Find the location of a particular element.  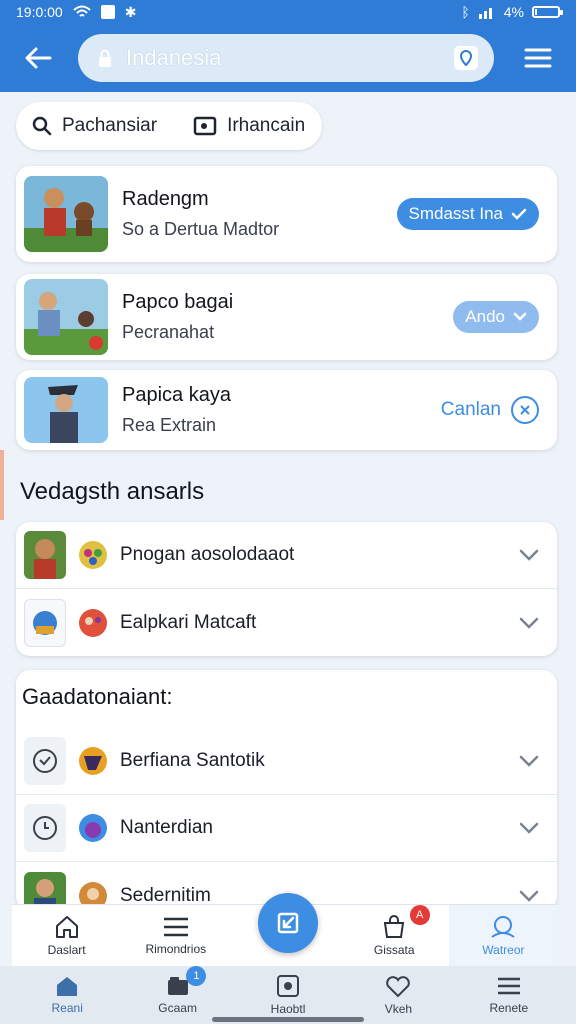

game-title: Radengm is located at coordinates (165, 199).